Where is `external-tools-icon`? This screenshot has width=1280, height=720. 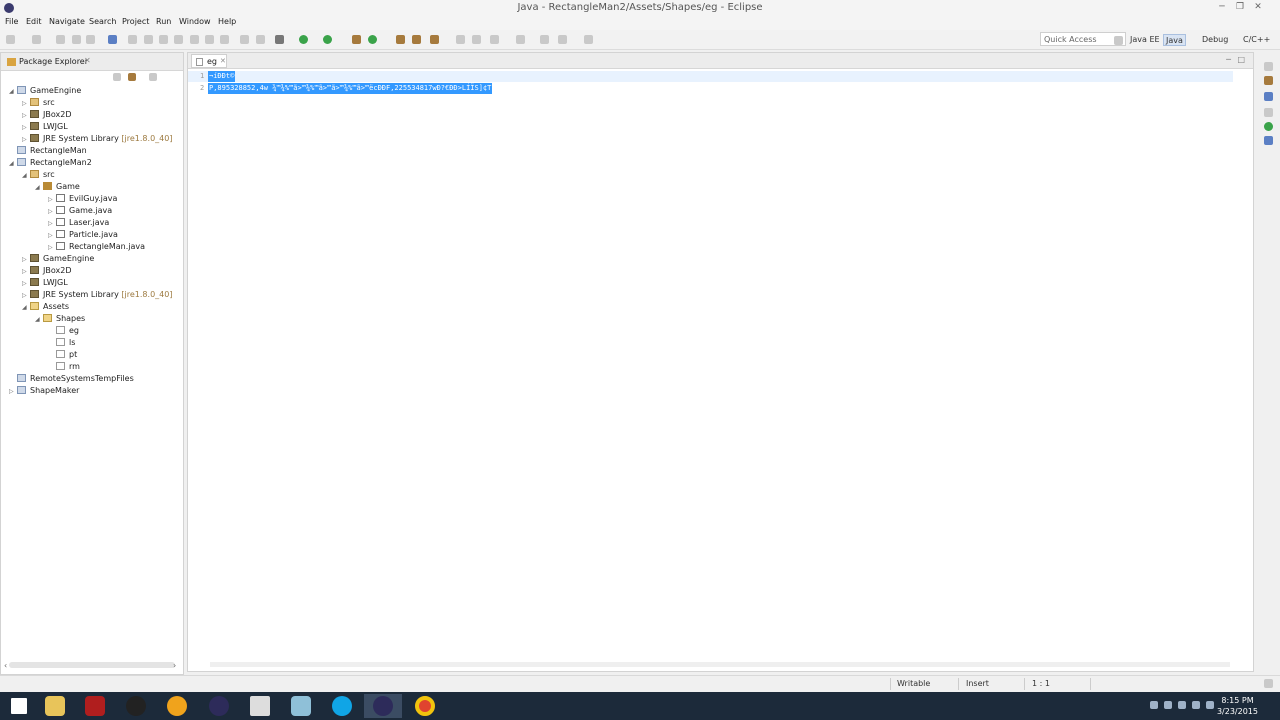 external-tools-icon is located at coordinates (356, 39).